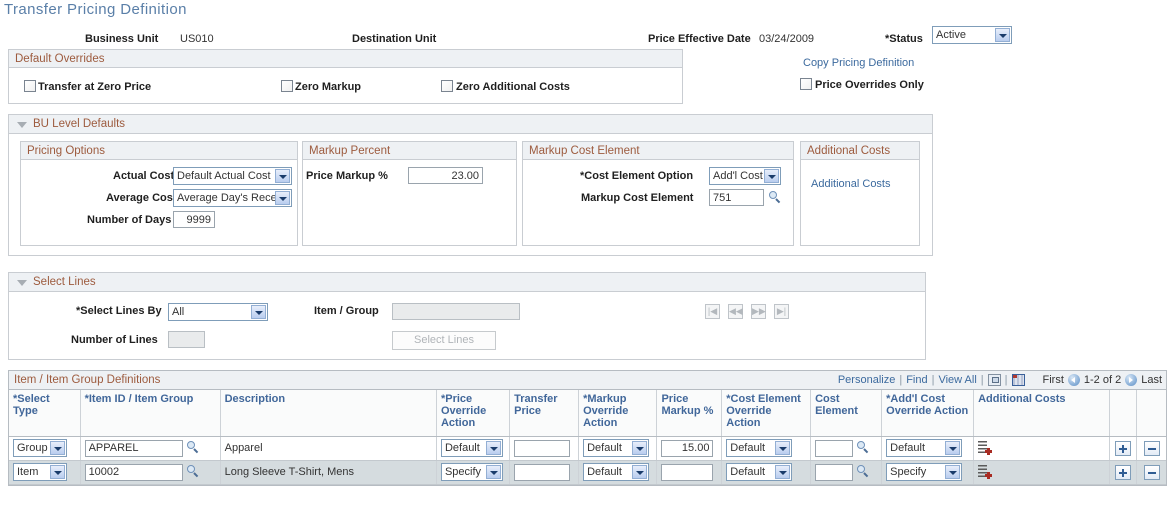 The image size is (1175, 512). I want to click on pager-first-label: First, so click(1053, 380).